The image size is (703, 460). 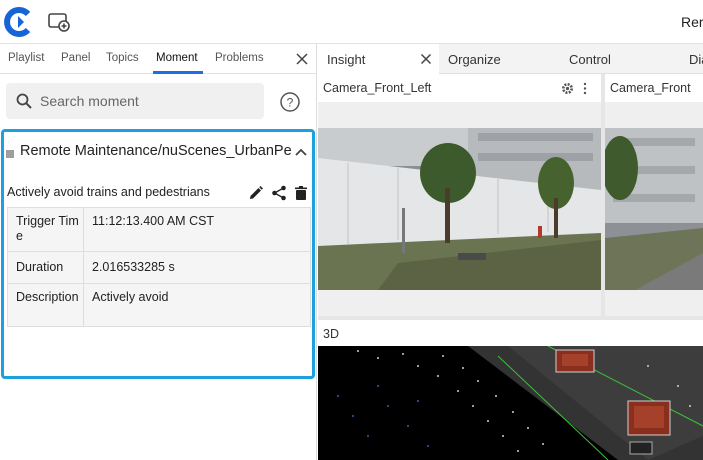 I want to click on camera-front-left-title: Camera_Front_Left, so click(x=377, y=88).